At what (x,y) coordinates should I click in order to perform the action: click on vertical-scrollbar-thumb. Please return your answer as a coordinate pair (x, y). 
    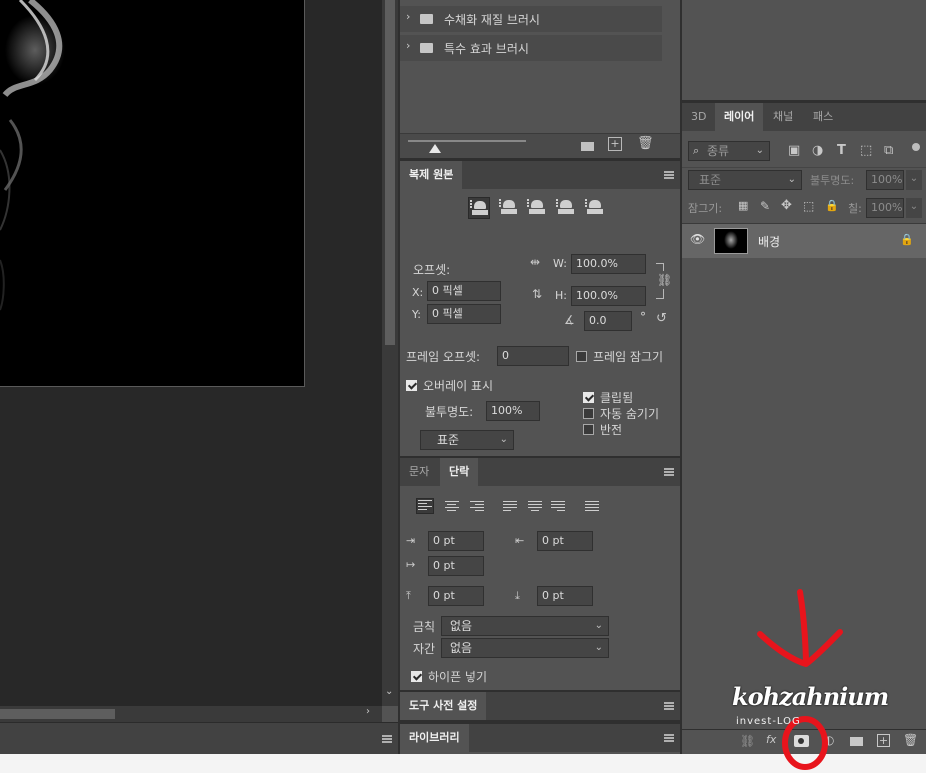
    Looking at the image, I should click on (390, 172).